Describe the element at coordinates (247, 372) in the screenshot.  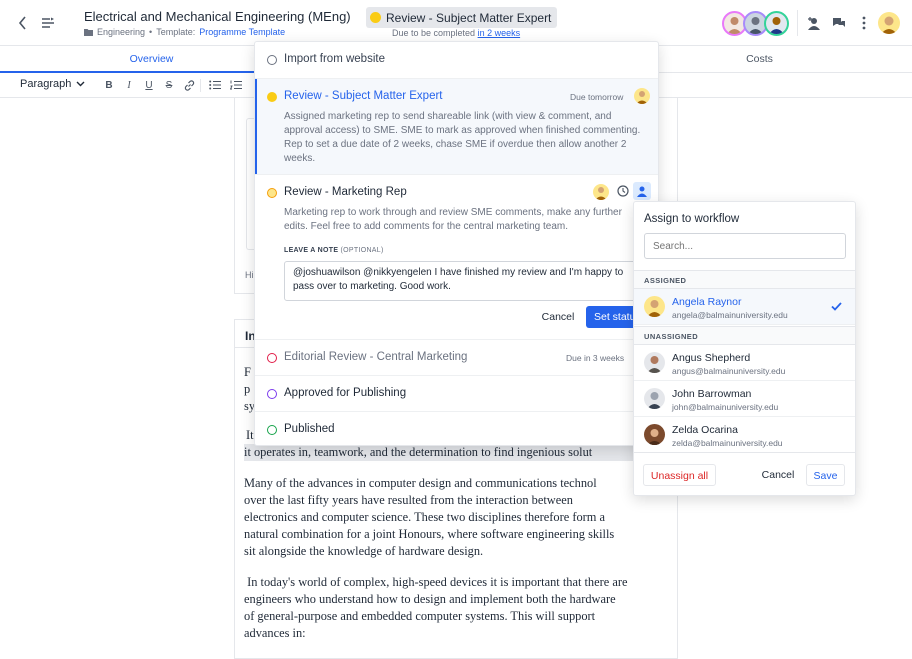
I see `text-fragment: F` at that location.